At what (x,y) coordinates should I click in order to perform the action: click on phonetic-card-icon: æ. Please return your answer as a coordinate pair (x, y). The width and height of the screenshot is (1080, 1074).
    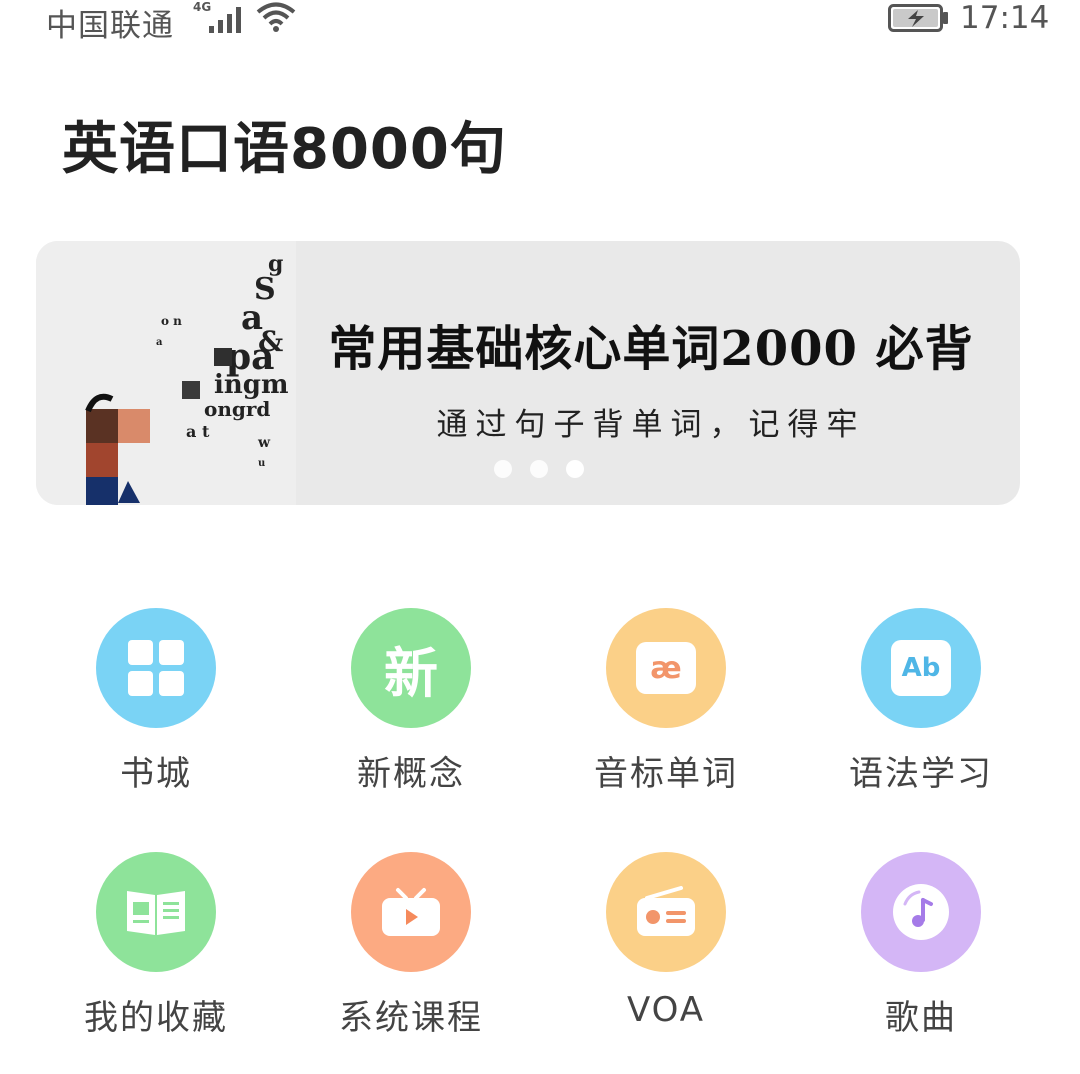
    Looking at the image, I should click on (666, 668).